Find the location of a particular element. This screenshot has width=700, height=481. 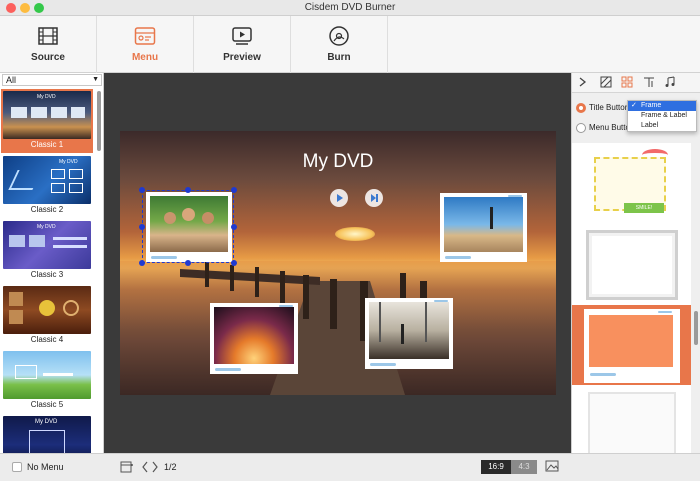

chevron-right-icon is located at coordinates (582, 82).